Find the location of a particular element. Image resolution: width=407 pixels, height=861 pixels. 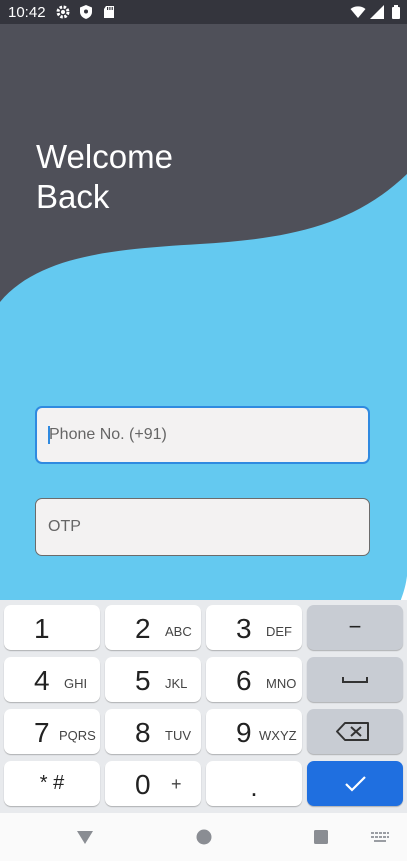

key-digit: 0 is located at coordinates (143, 784).